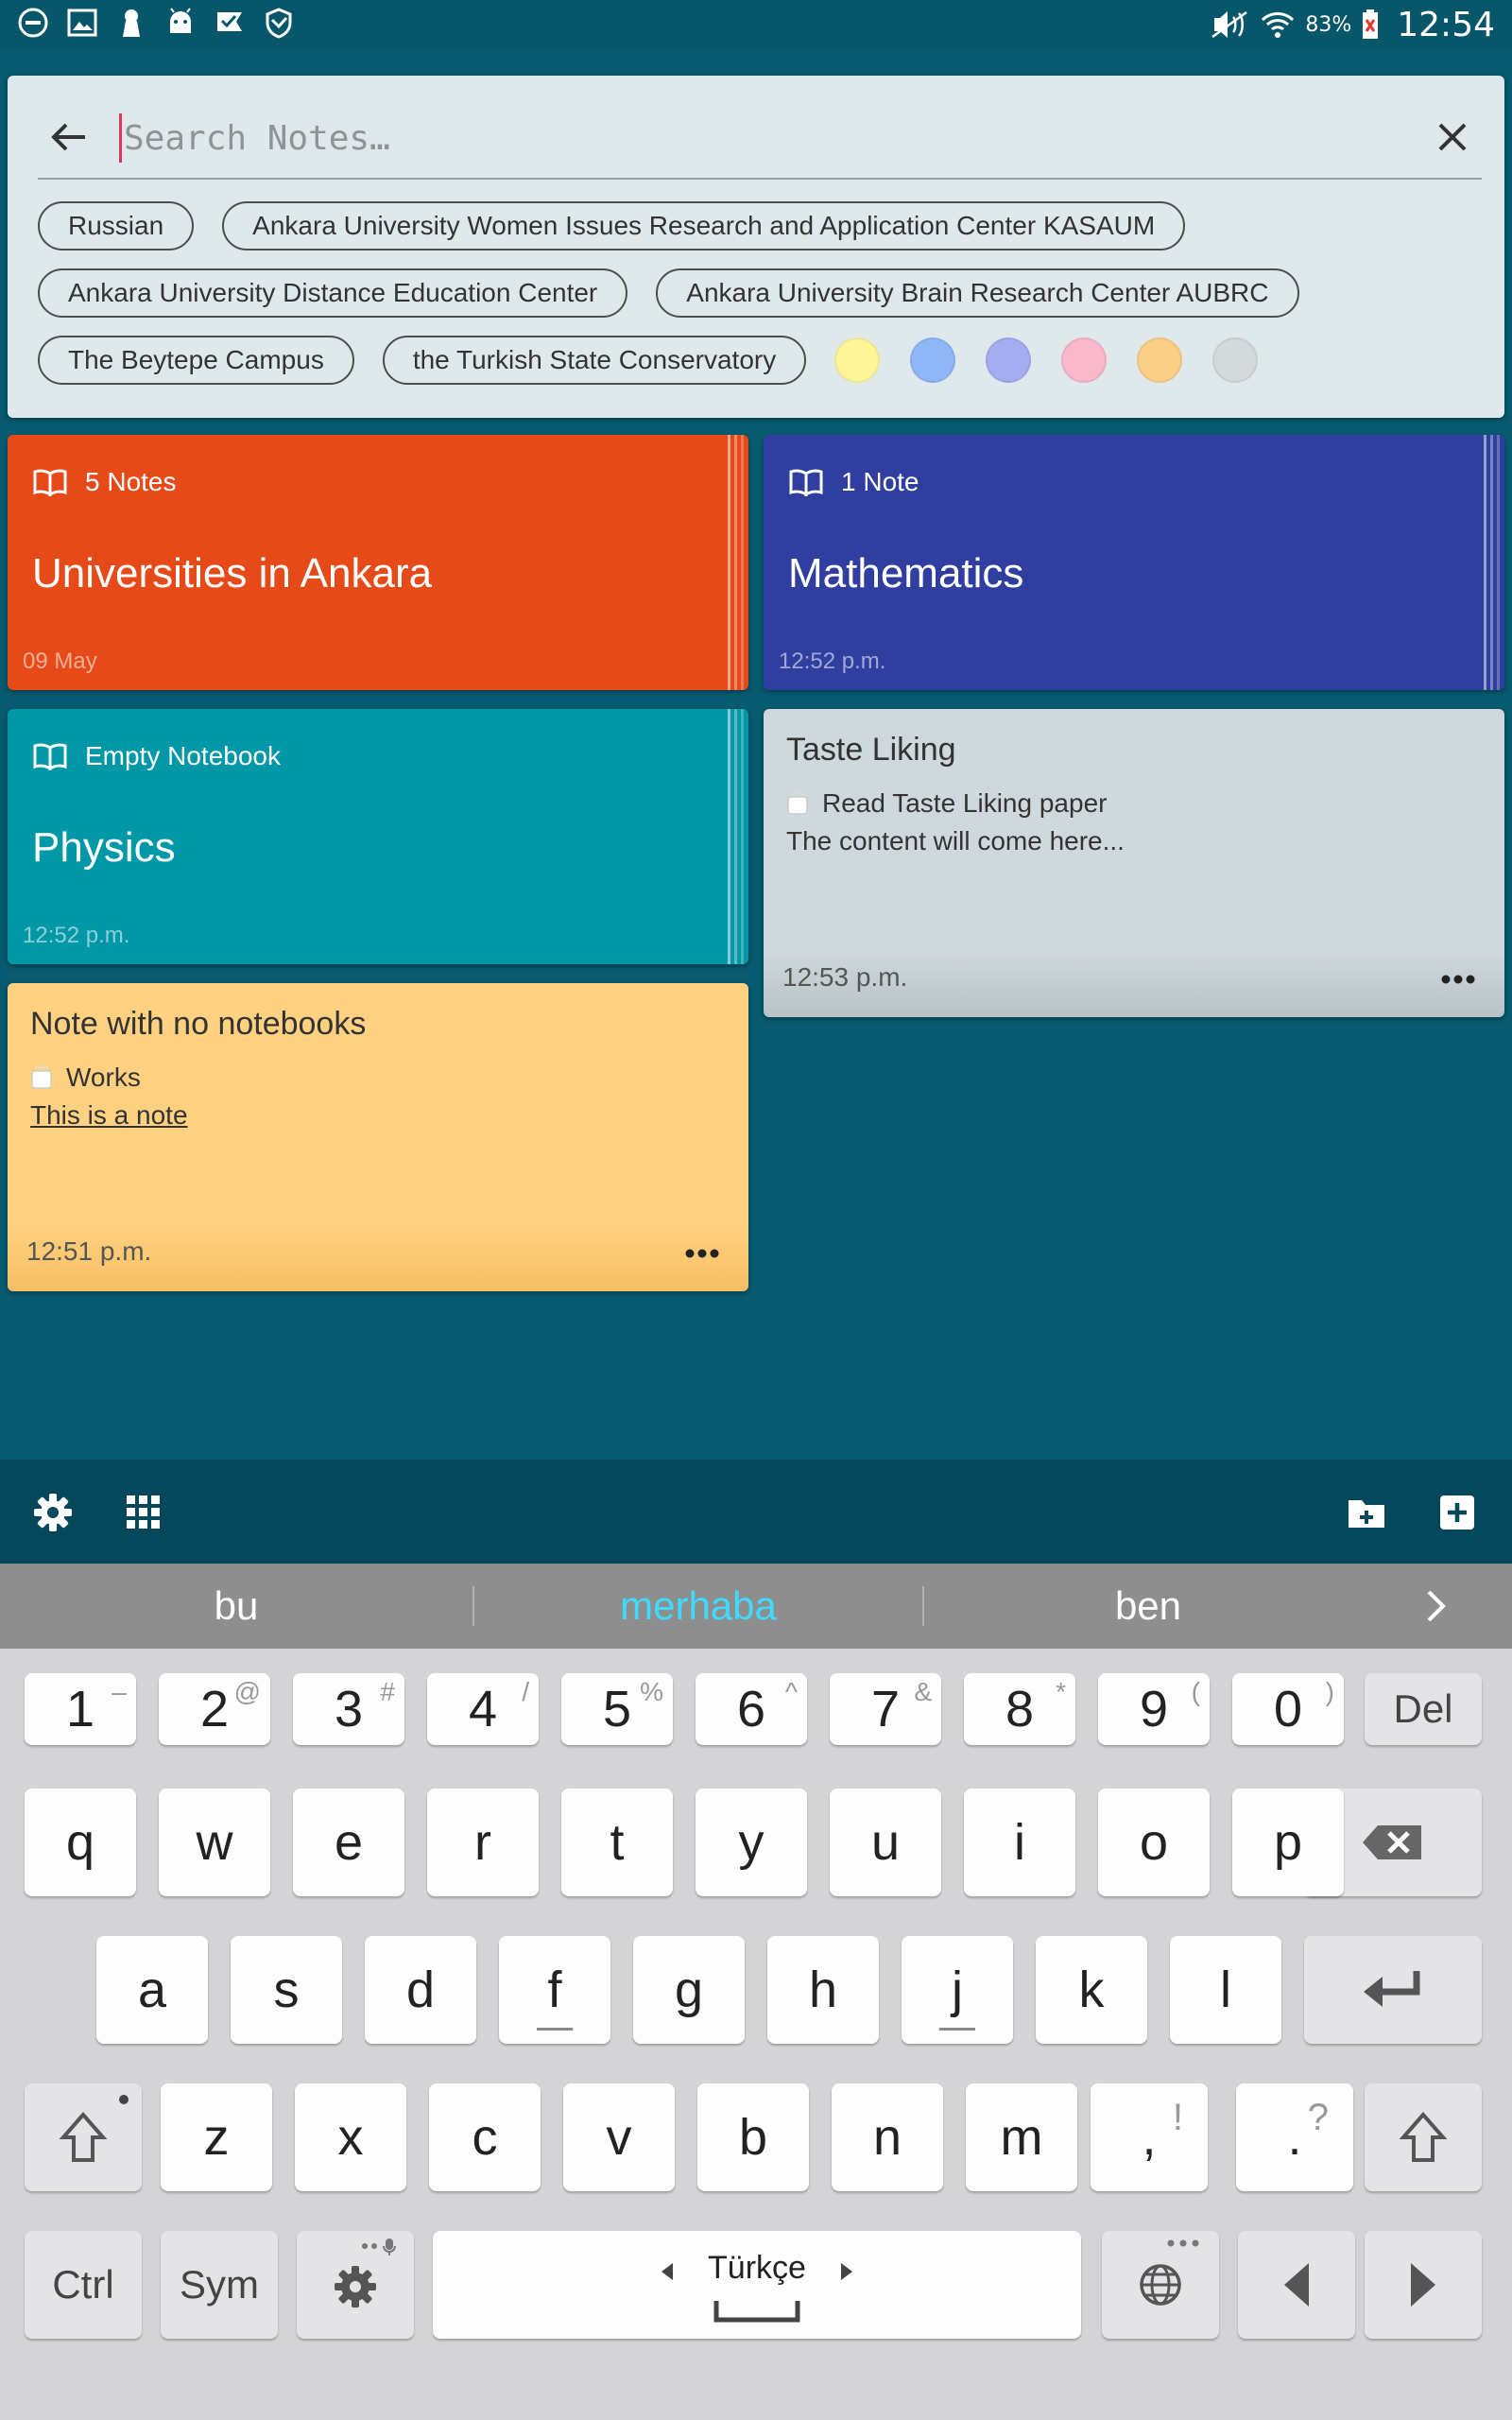 The image size is (1512, 2420). What do you see at coordinates (1423, 2137) in the screenshot?
I see `key-shift-right` at bounding box center [1423, 2137].